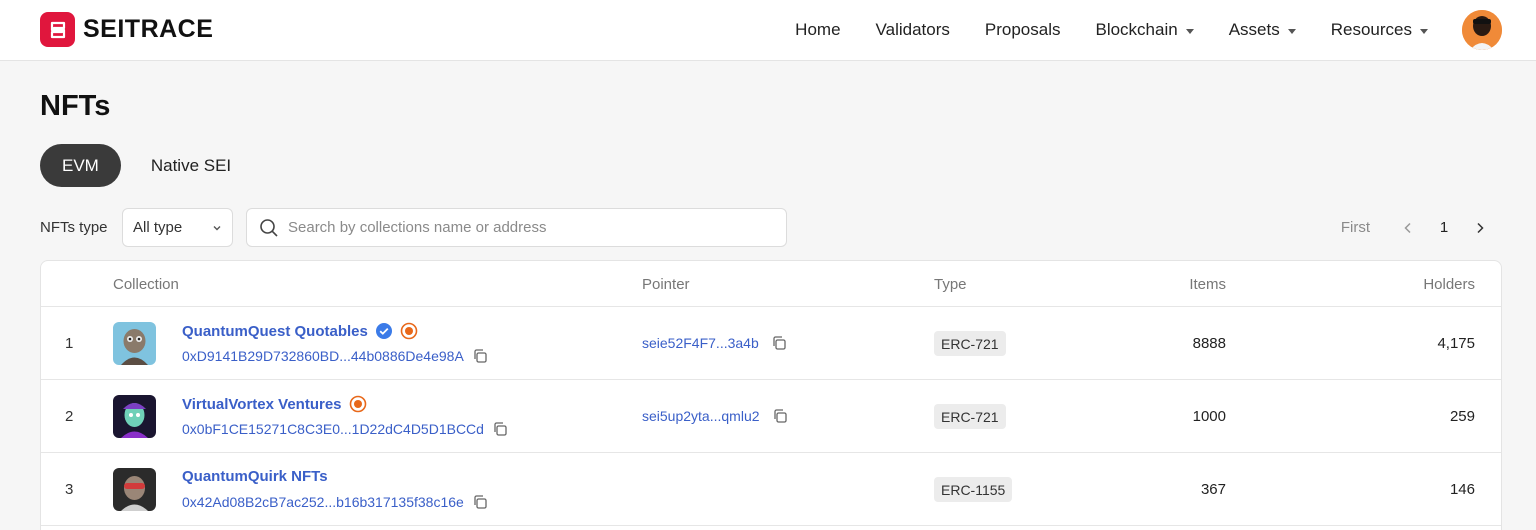  I want to click on header-items: Items, so click(1207, 284).